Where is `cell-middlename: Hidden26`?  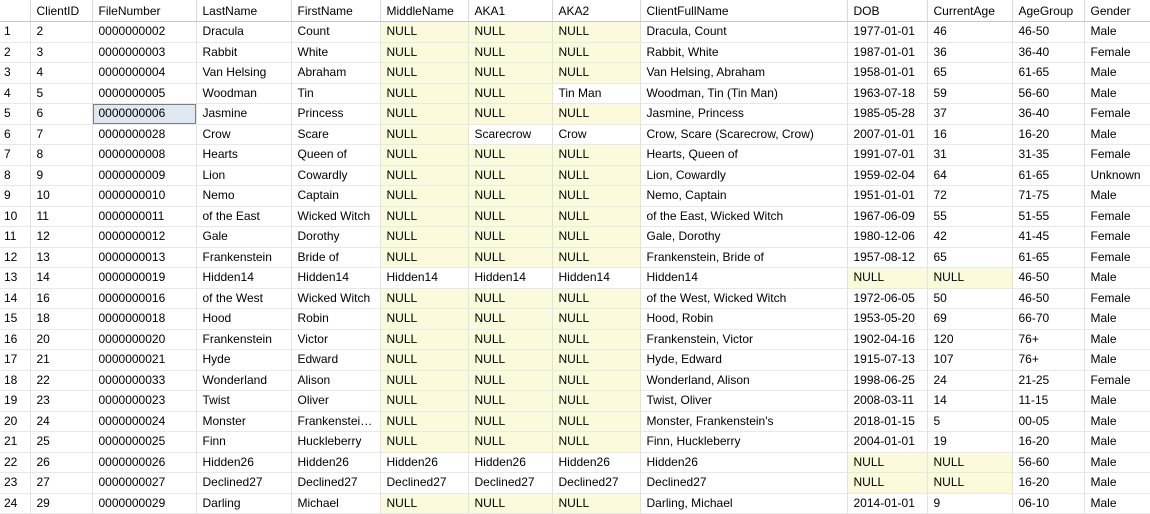
cell-middlename: Hidden26 is located at coordinates (424, 462).